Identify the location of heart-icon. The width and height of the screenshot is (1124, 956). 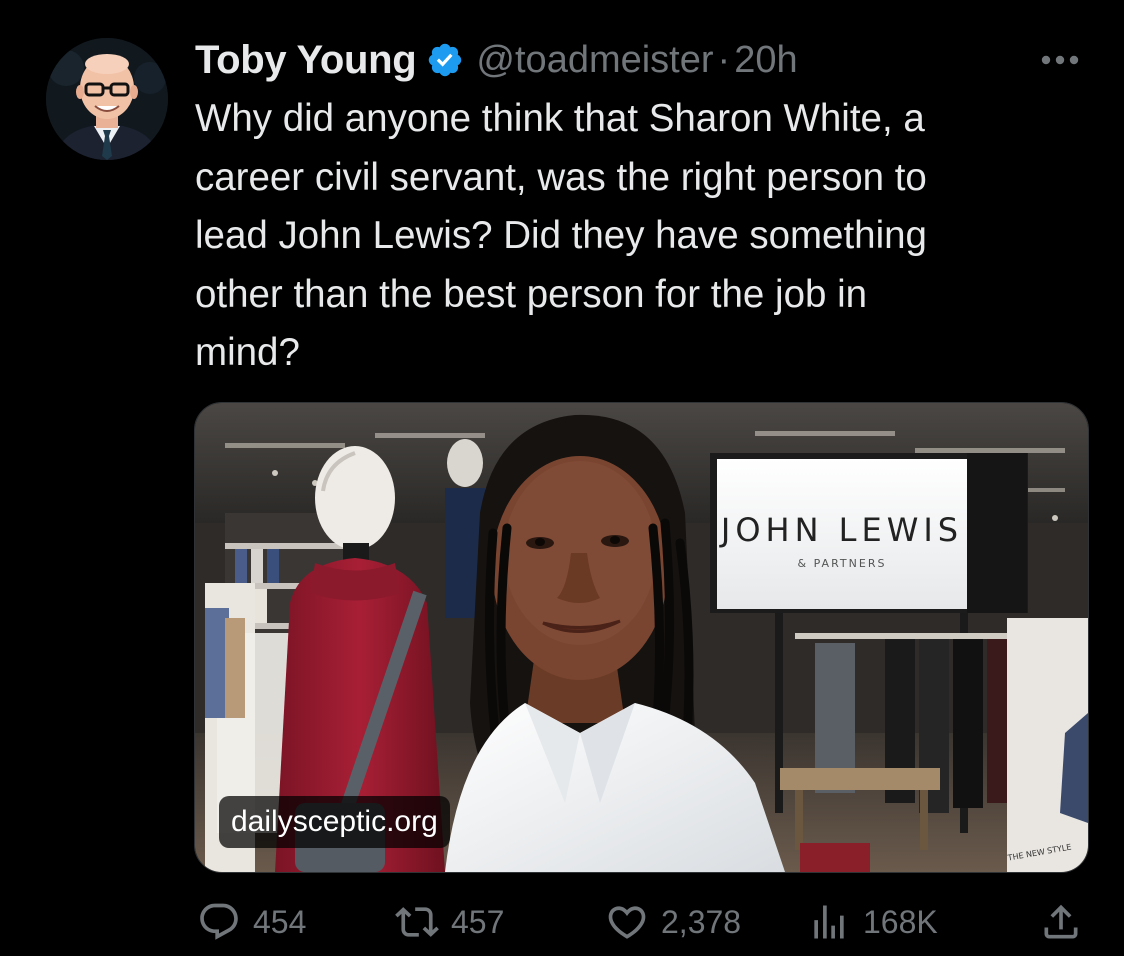
(627, 922).